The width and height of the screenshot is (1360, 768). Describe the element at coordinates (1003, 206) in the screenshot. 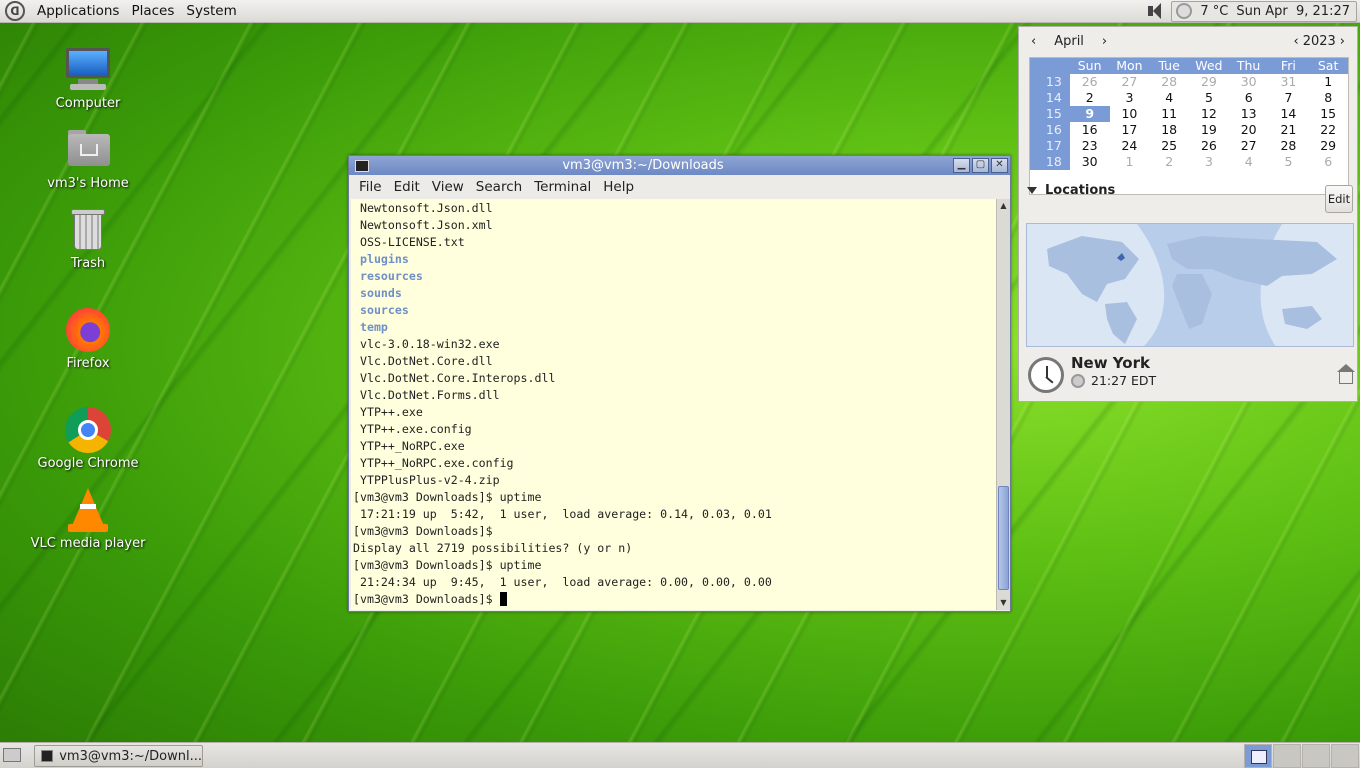

I see `scroll-up-icon: ▲` at that location.